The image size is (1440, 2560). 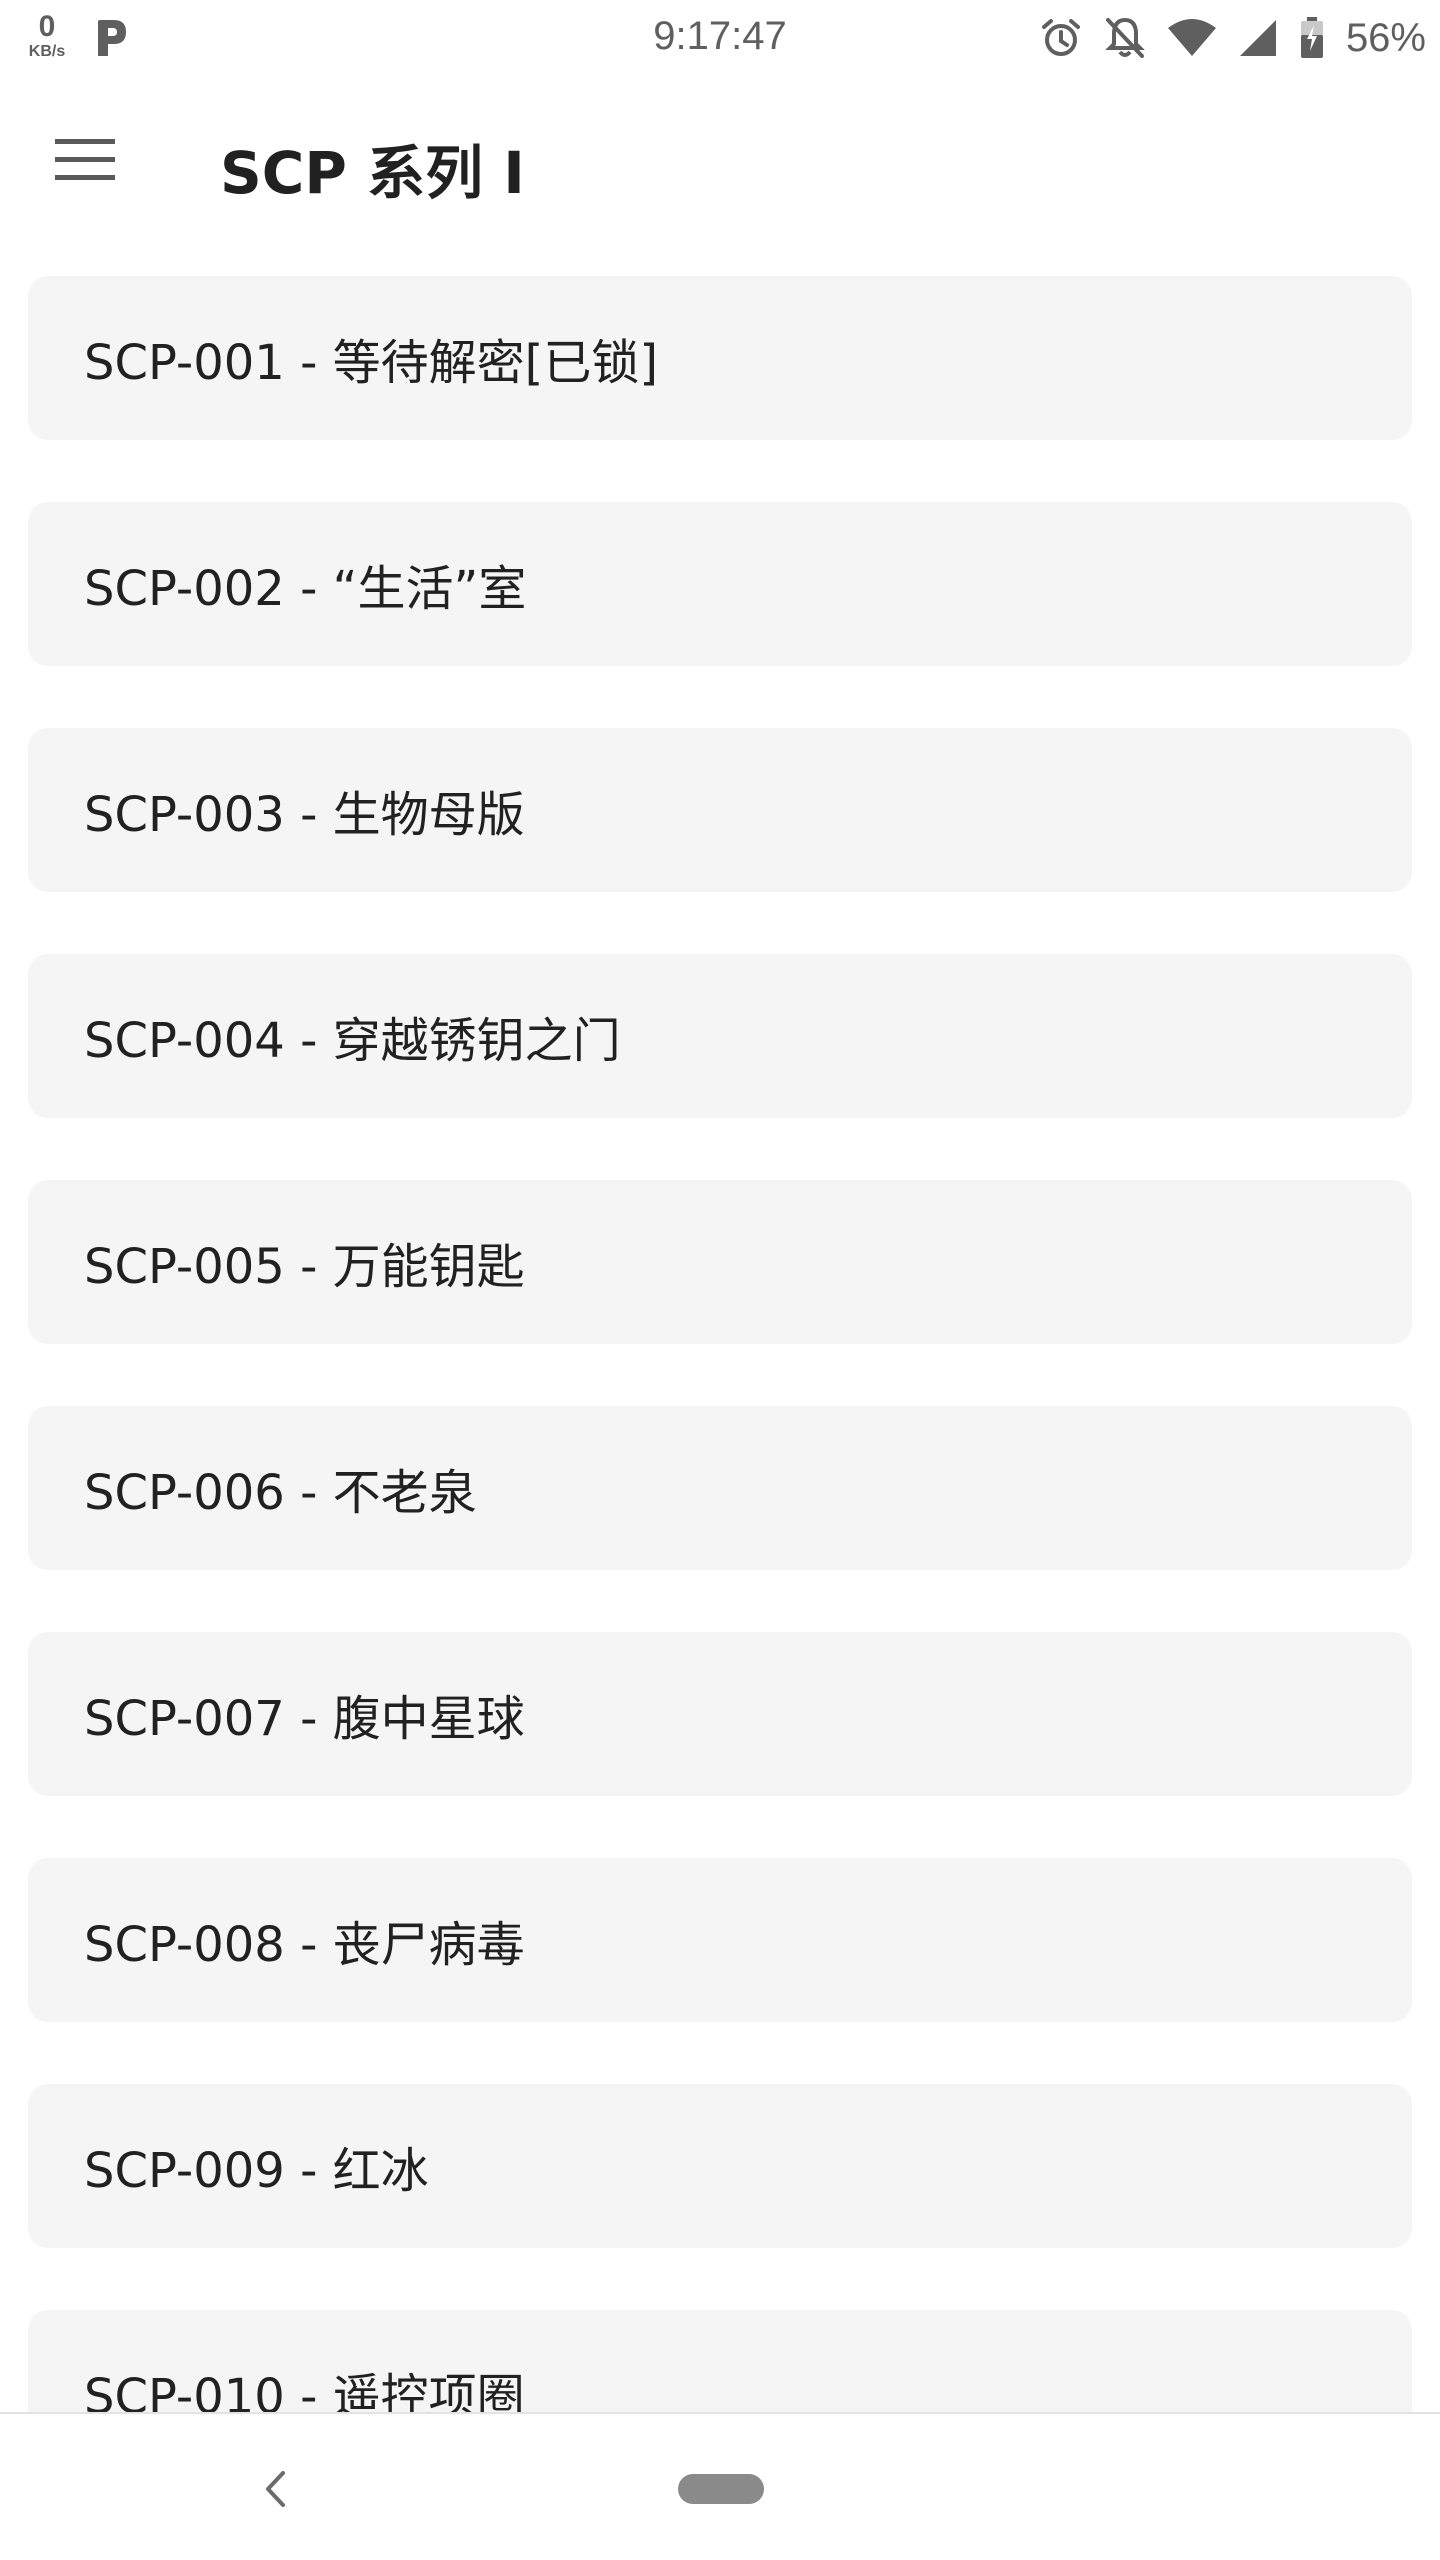 I want to click on list-item-scp-006: SCP-006 - 不老泉, so click(x=720, y=1488).